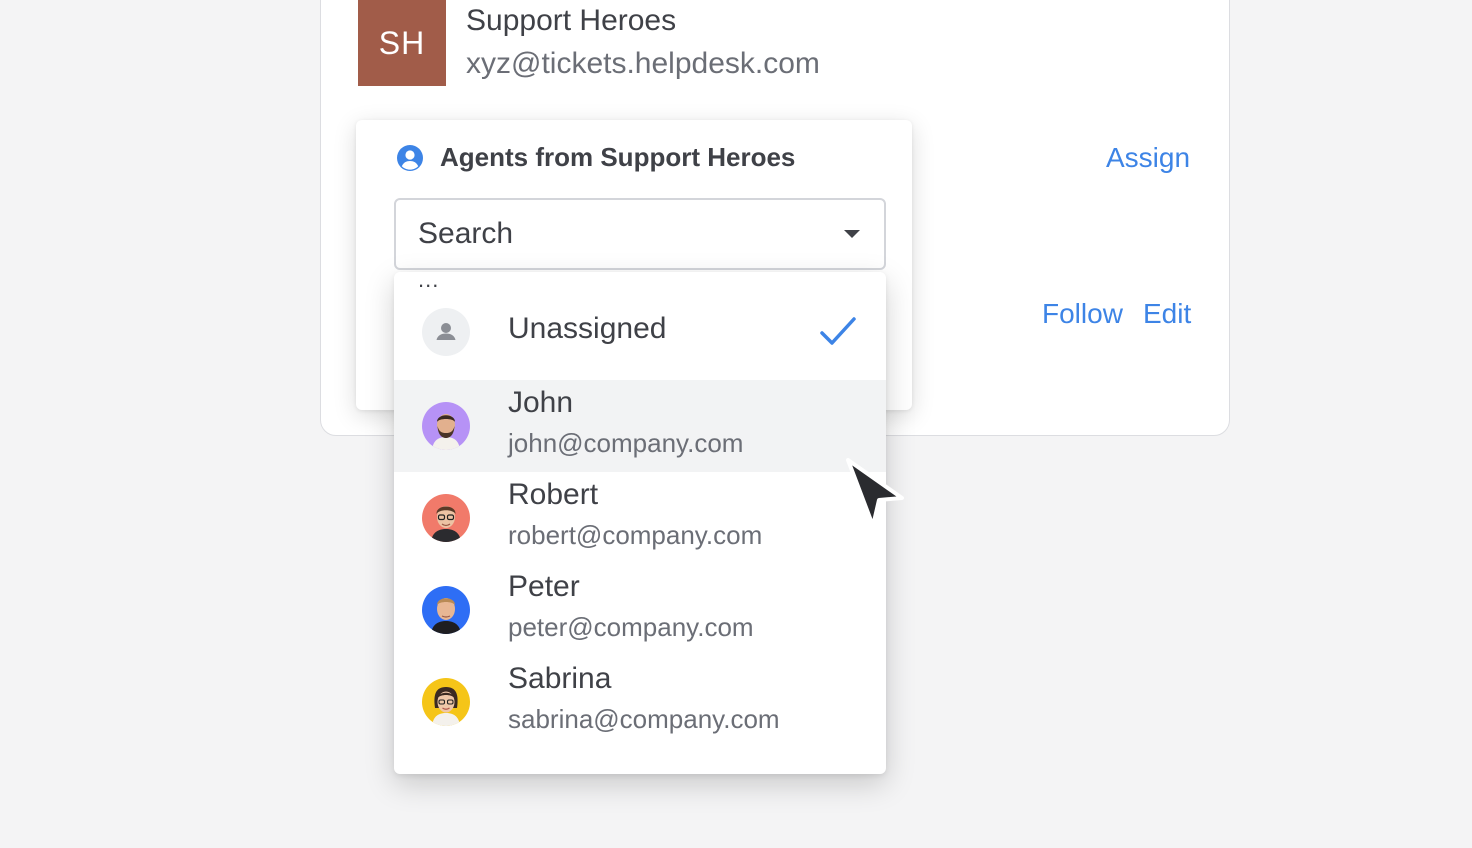 The height and width of the screenshot is (848, 1472). I want to click on agent-name: Robert, so click(553, 494).